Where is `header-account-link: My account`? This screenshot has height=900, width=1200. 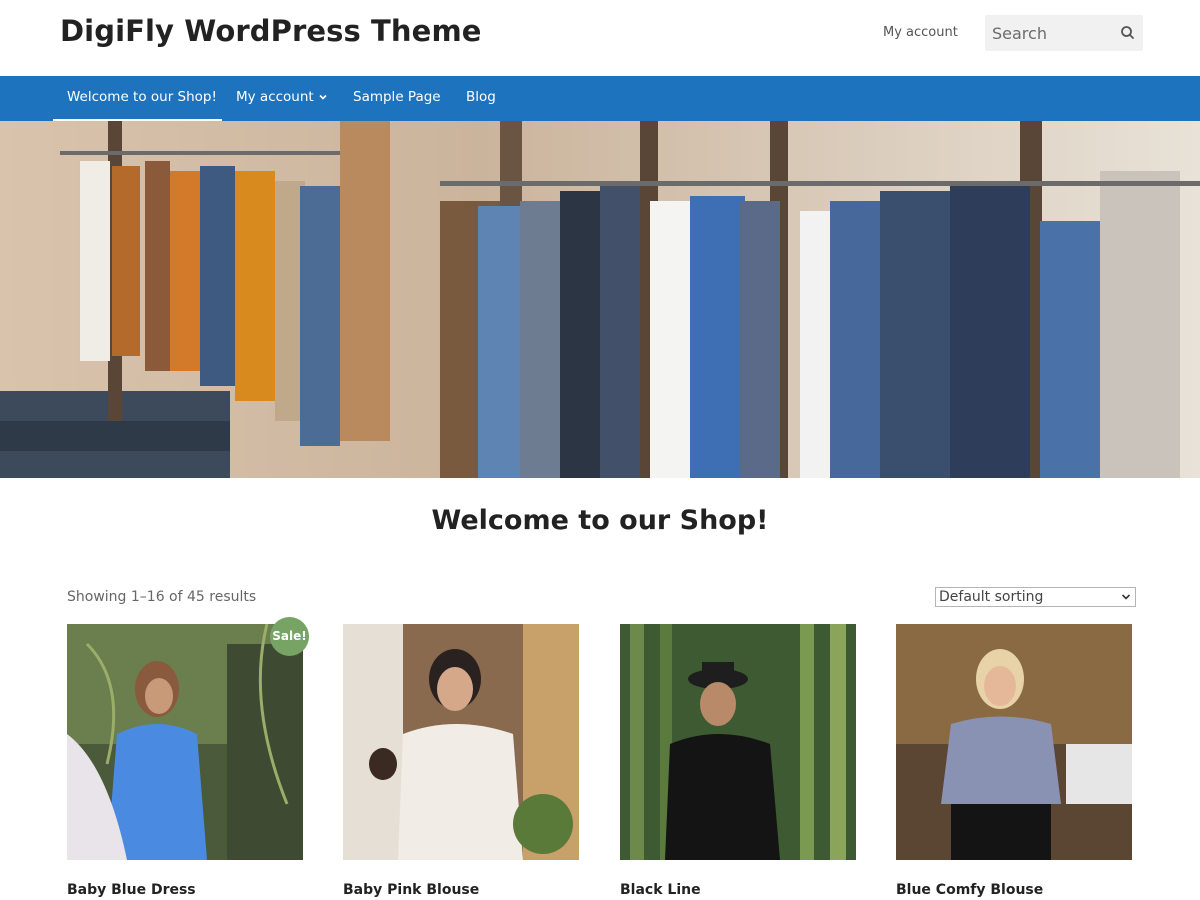
header-account-link: My account is located at coordinates (920, 32).